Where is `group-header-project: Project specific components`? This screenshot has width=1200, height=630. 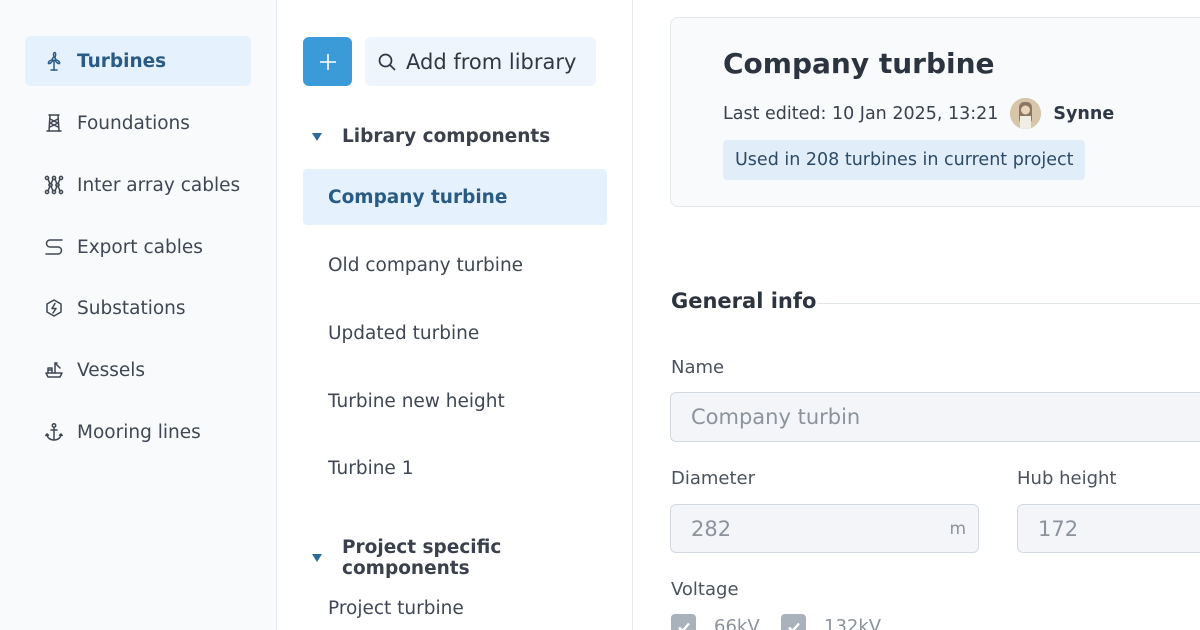
group-header-project: Project specific components is located at coordinates (472, 558).